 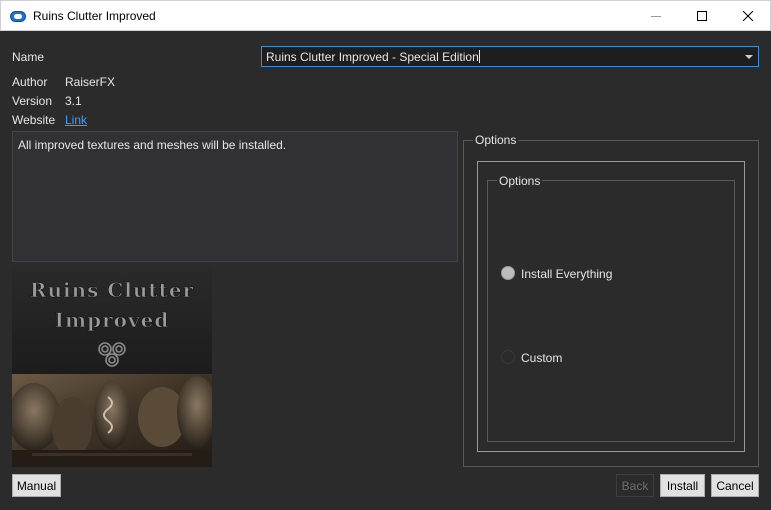 What do you see at coordinates (682, 485) in the screenshot?
I see `install-button: Install` at bounding box center [682, 485].